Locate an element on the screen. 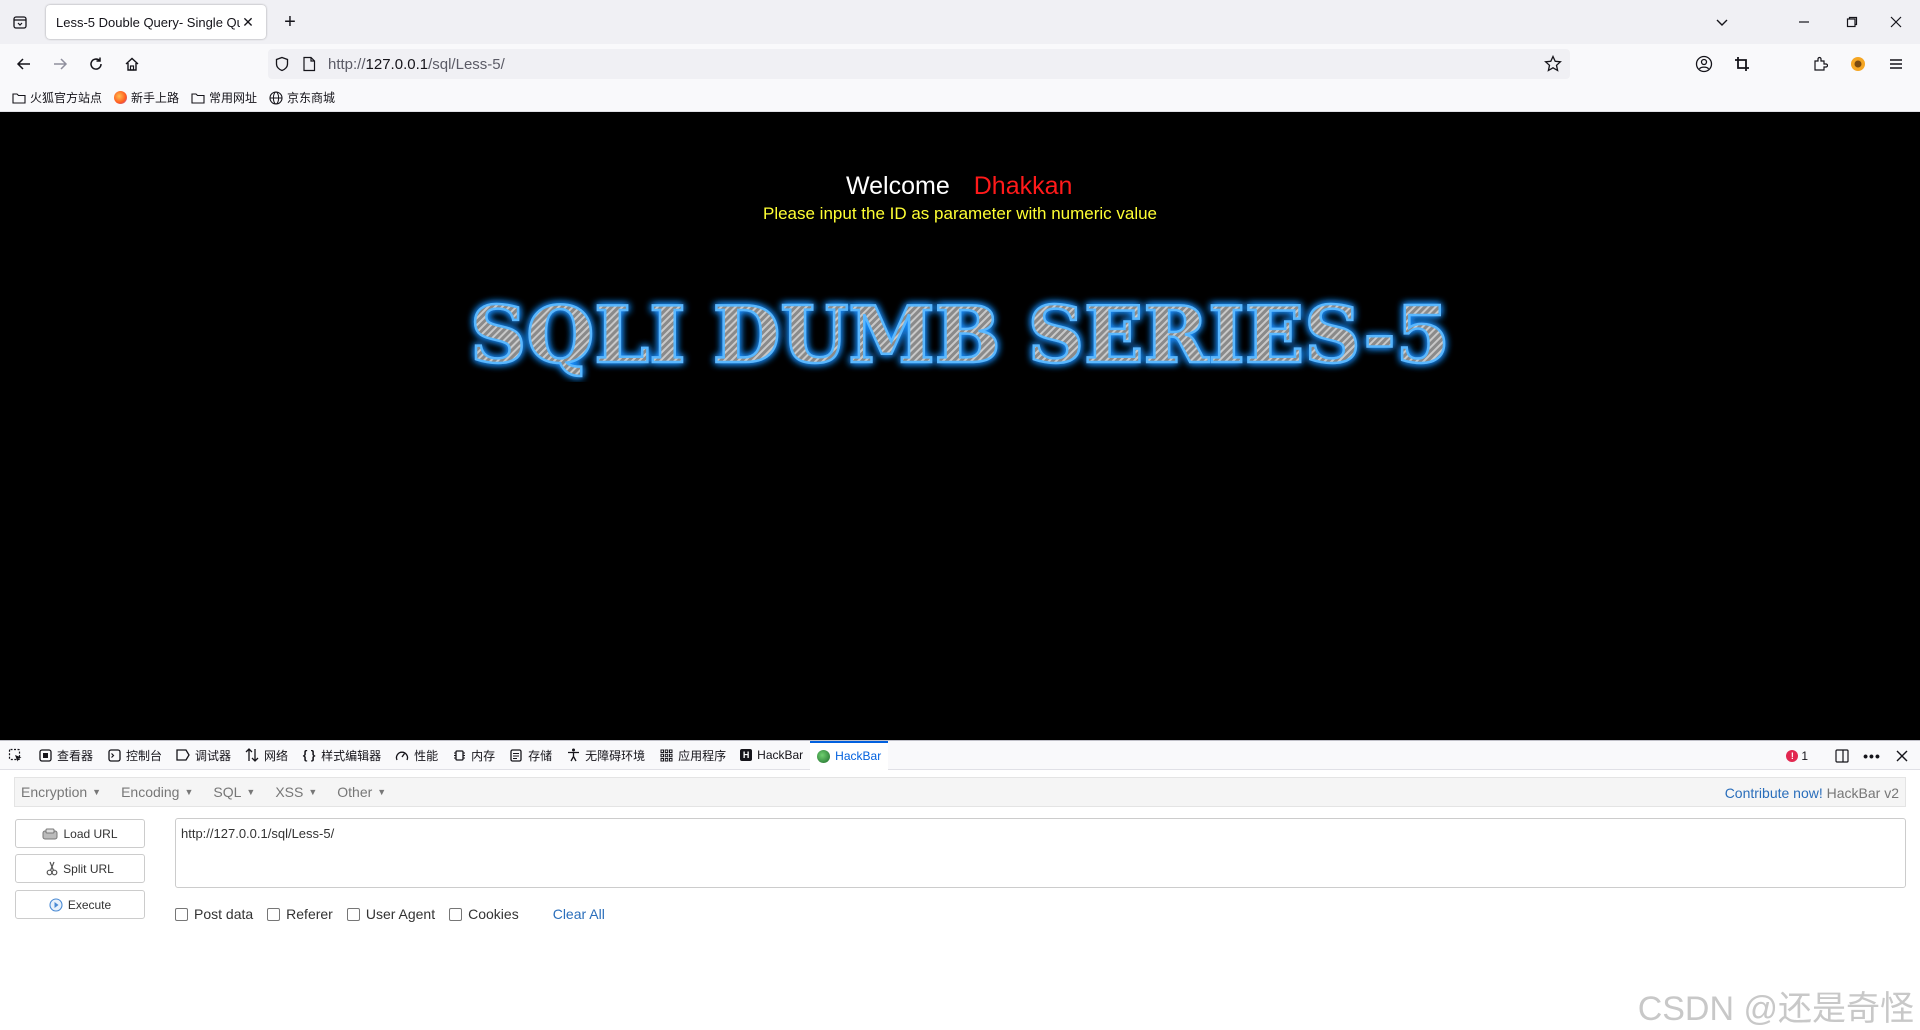 This screenshot has height=1030, width=1920. menu-encoding: Encoding ▼ is located at coordinates (157, 792).